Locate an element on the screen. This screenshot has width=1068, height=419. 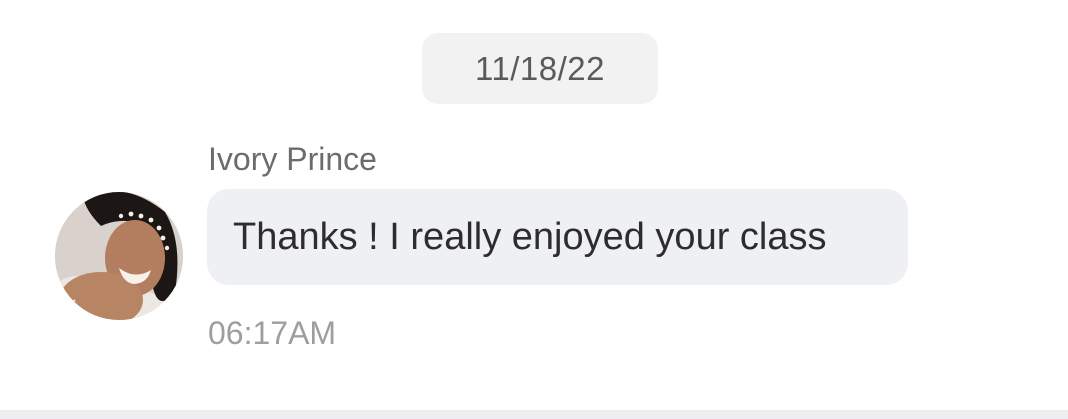
sender-name: Ivory Prince is located at coordinates (292, 159).